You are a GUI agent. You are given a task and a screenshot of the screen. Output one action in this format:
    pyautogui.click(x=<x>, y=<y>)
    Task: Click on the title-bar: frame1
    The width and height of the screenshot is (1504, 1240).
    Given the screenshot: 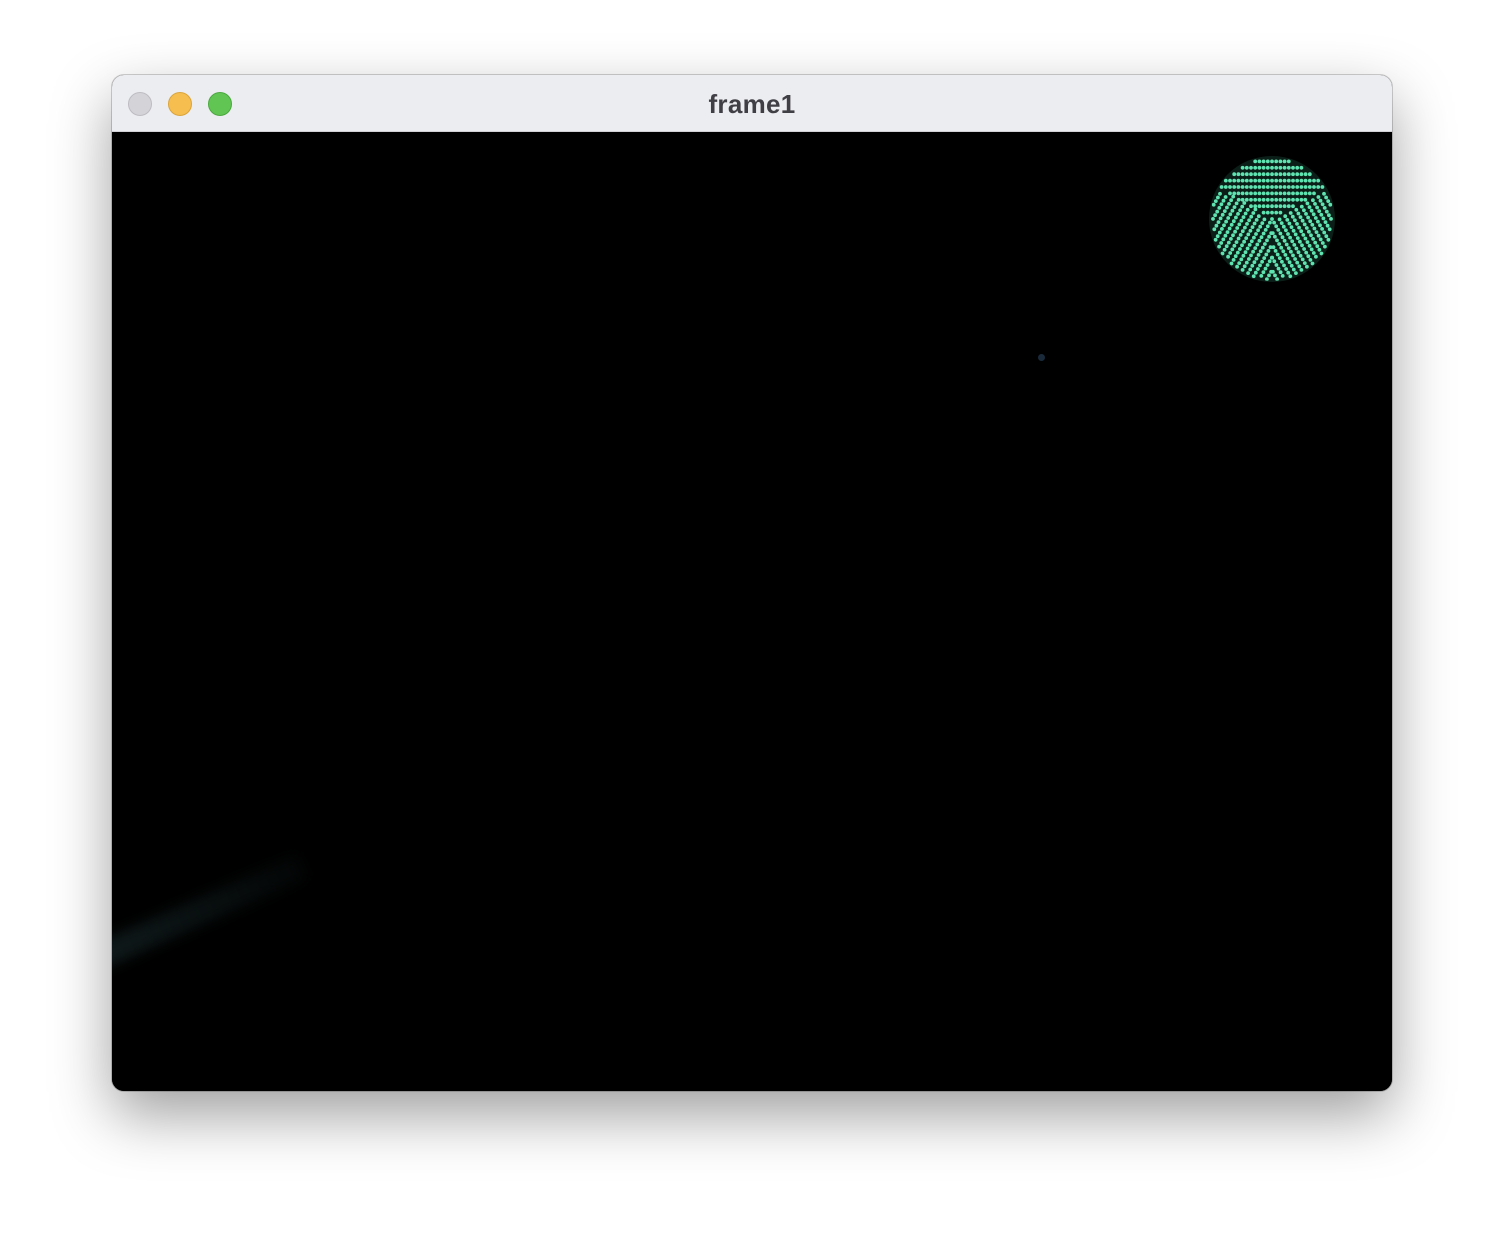 What is the action you would take?
    pyautogui.click(x=752, y=103)
    